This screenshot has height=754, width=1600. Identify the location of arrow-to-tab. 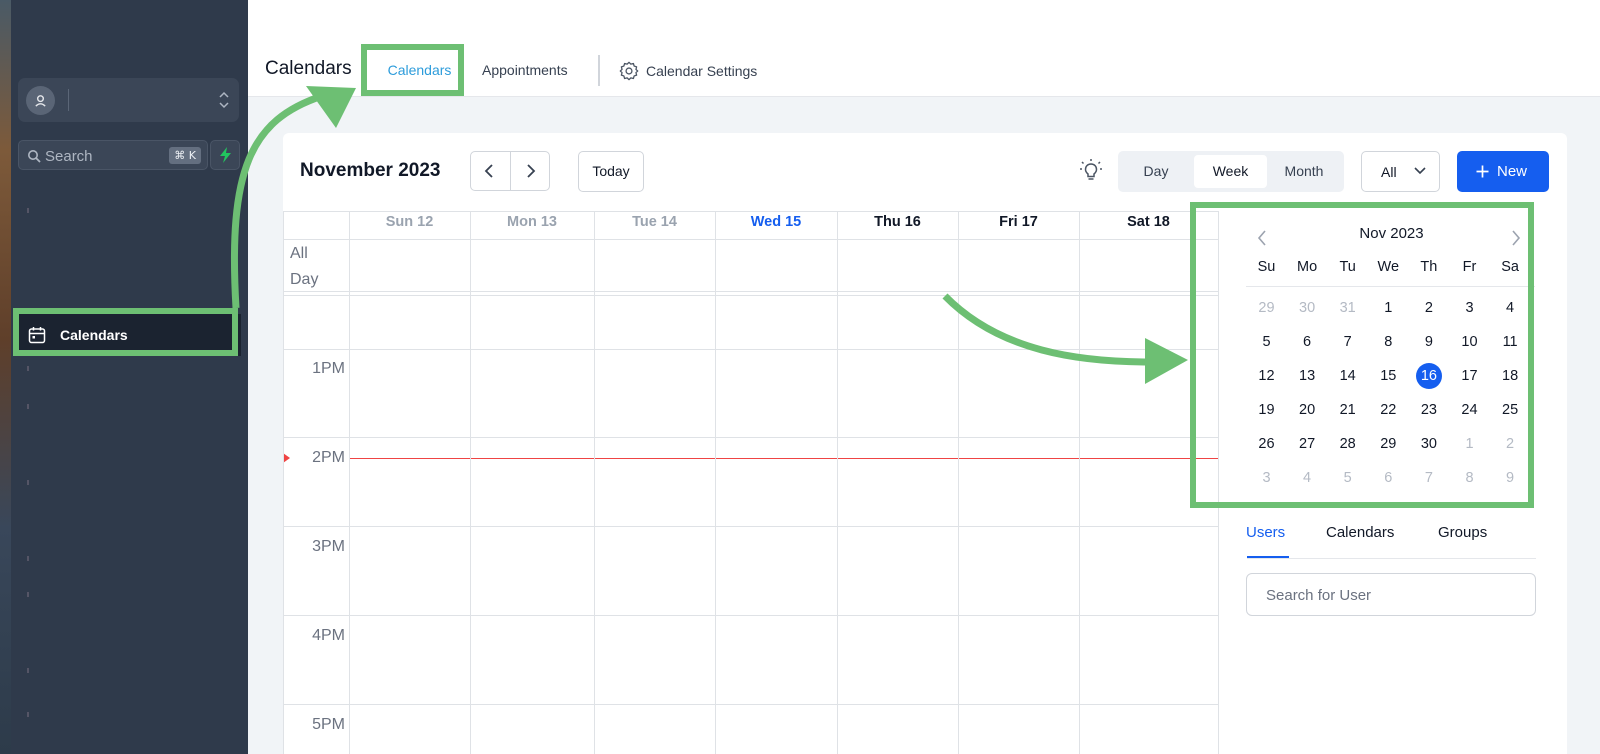
(277, 200).